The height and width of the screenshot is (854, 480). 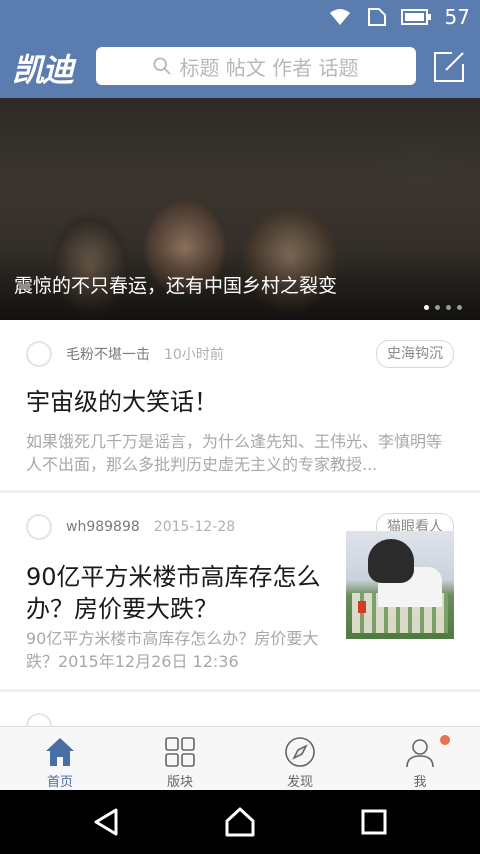 I want to click on board-tag: 史海钩沉, so click(x=415, y=354).